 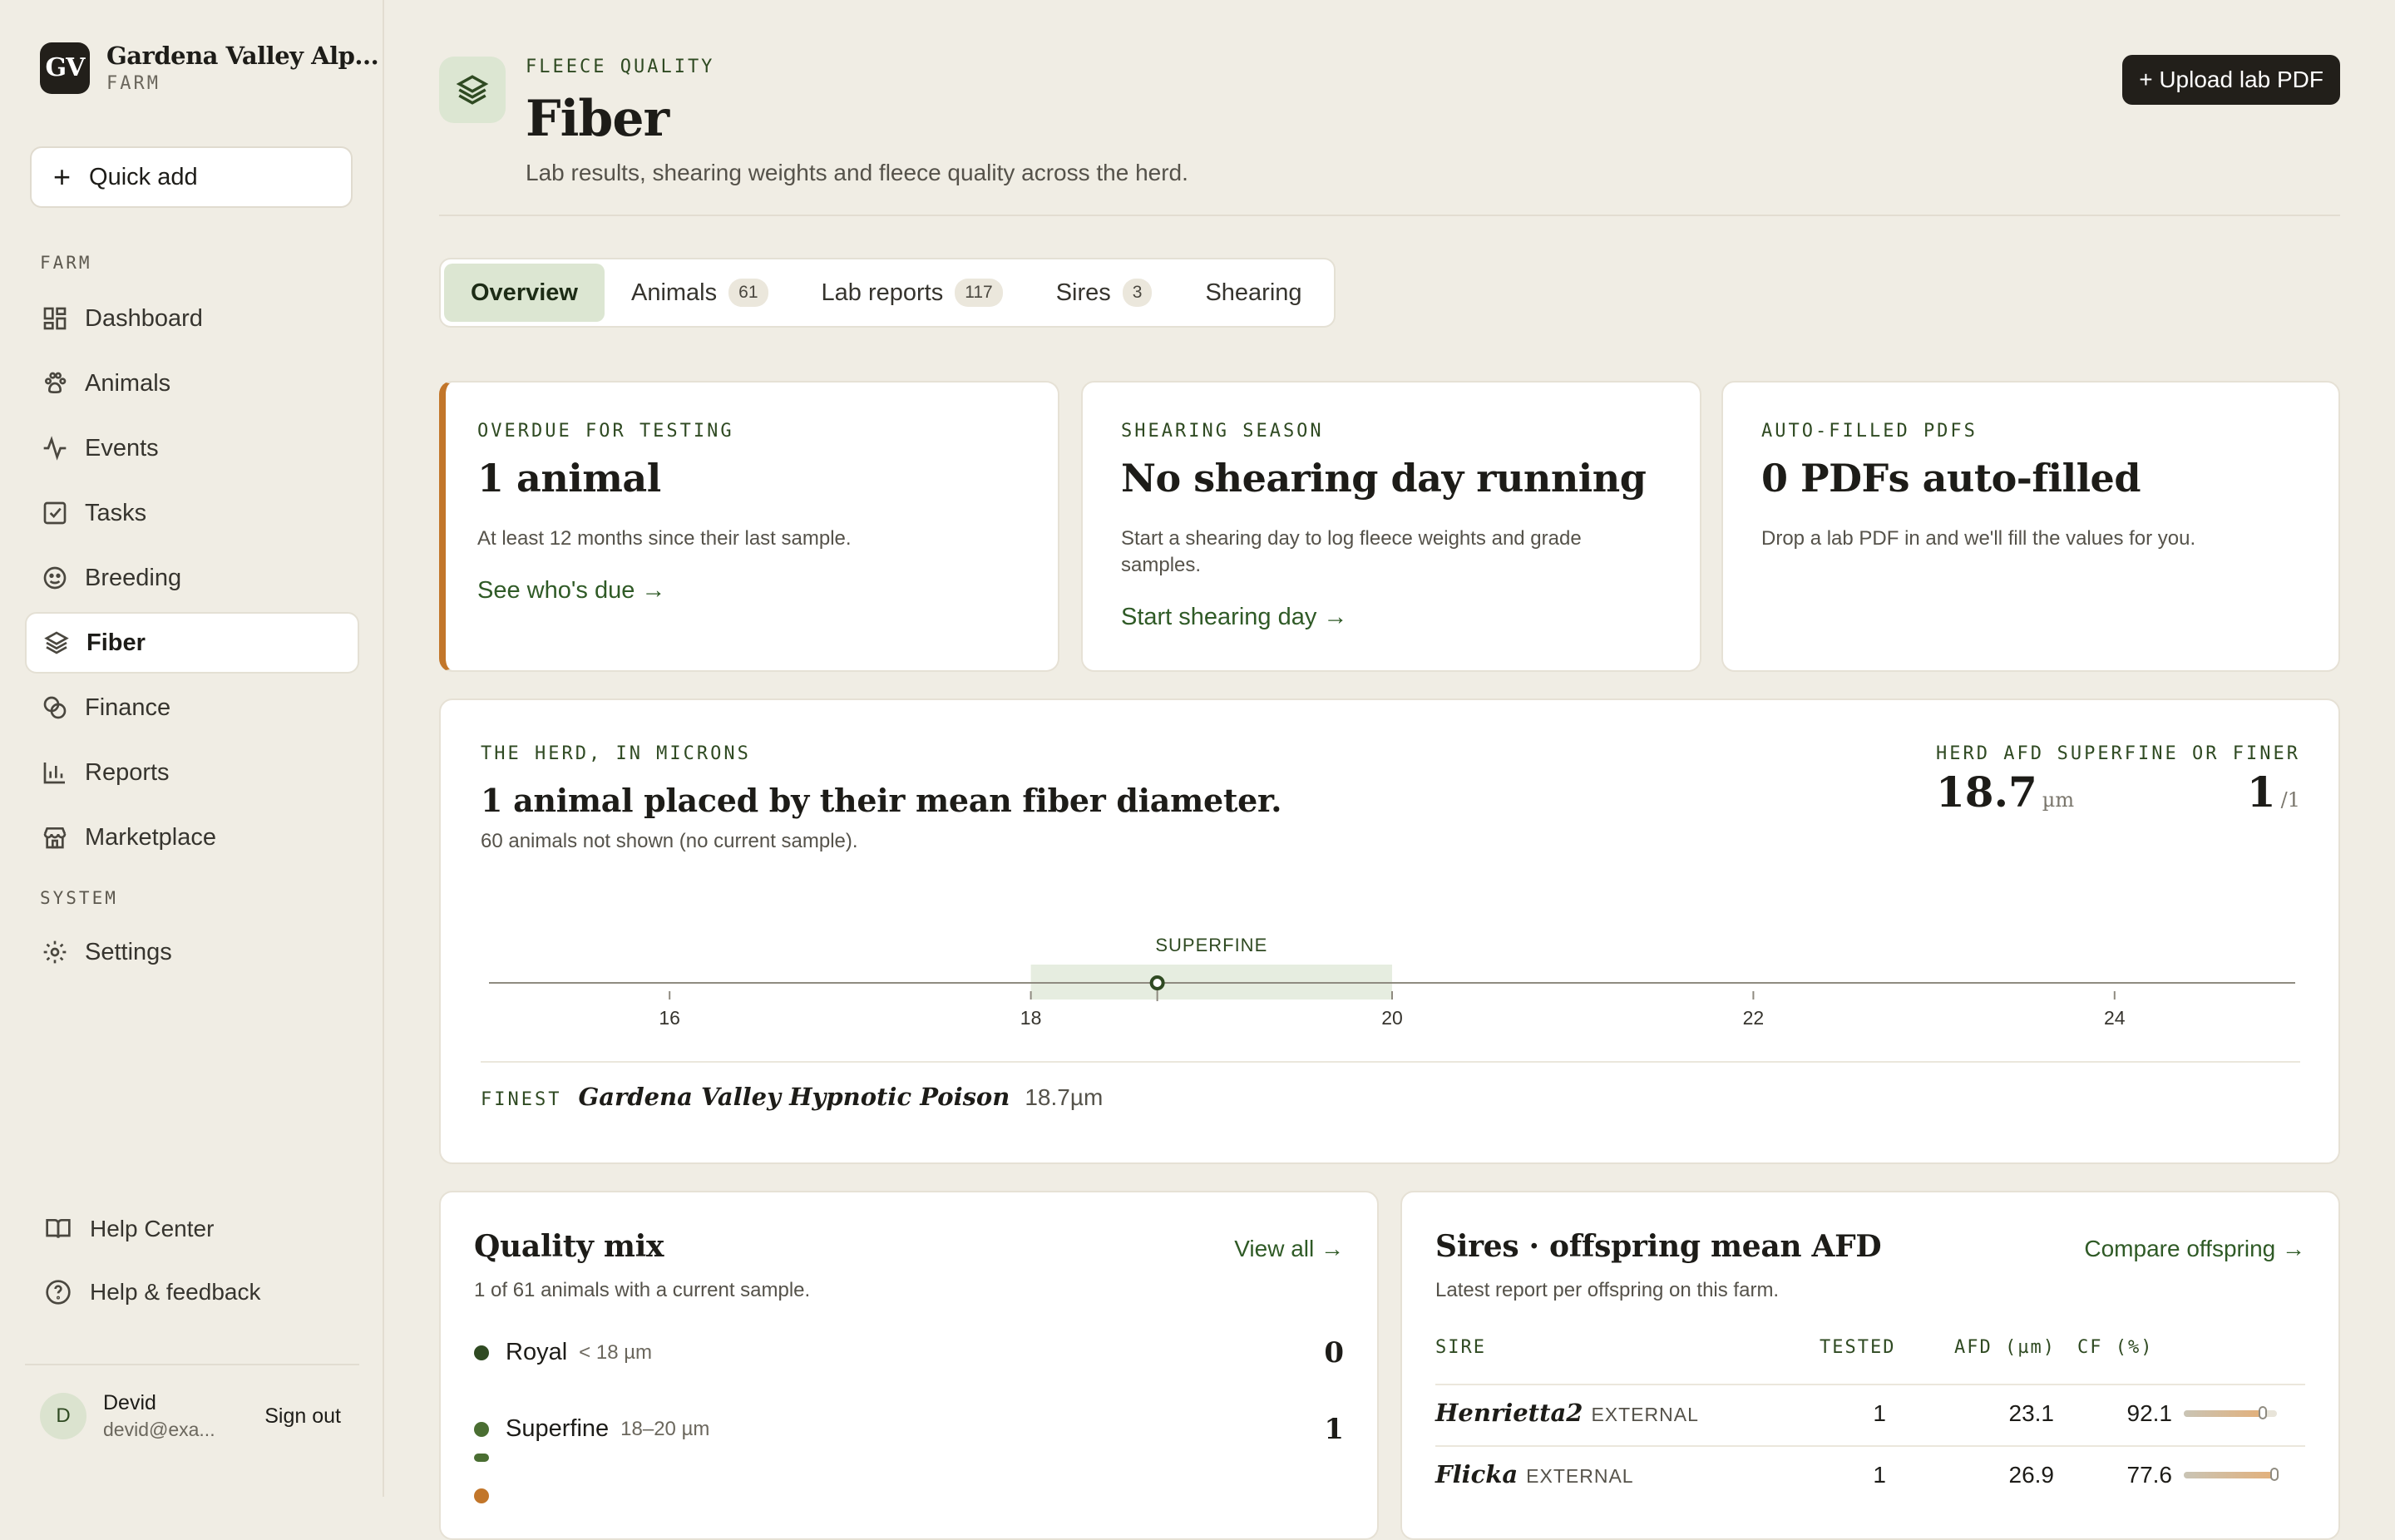 I want to click on sire-tag: EXTERNAL, so click(x=1580, y=1476).